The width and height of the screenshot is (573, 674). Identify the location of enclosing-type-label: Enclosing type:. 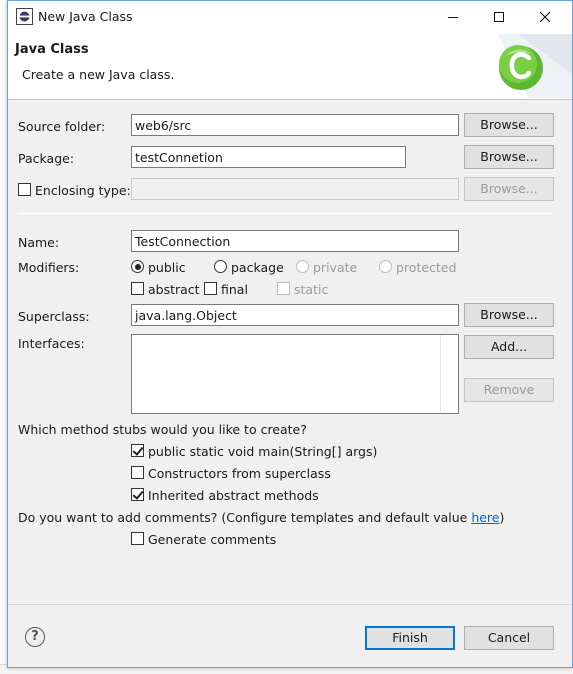
(83, 190).